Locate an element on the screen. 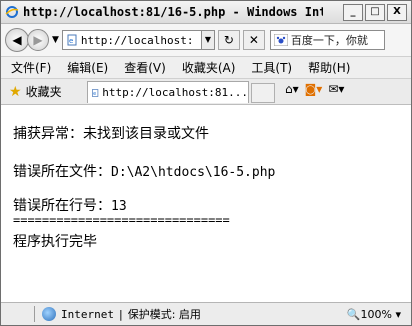 This screenshot has height=326, width=412. status-divider is located at coordinates (34, 314).